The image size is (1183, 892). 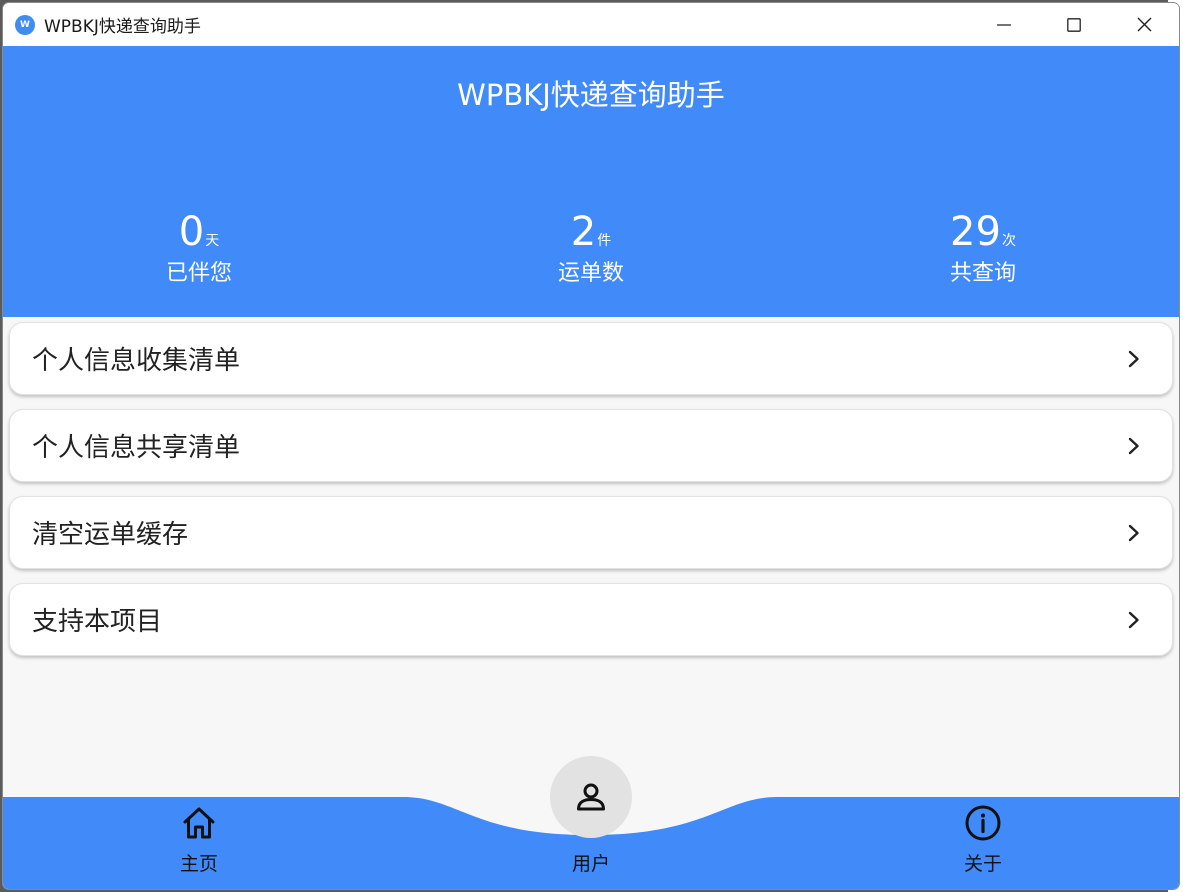 I want to click on menu-item-support-project: 支持本项目, so click(x=591, y=619).